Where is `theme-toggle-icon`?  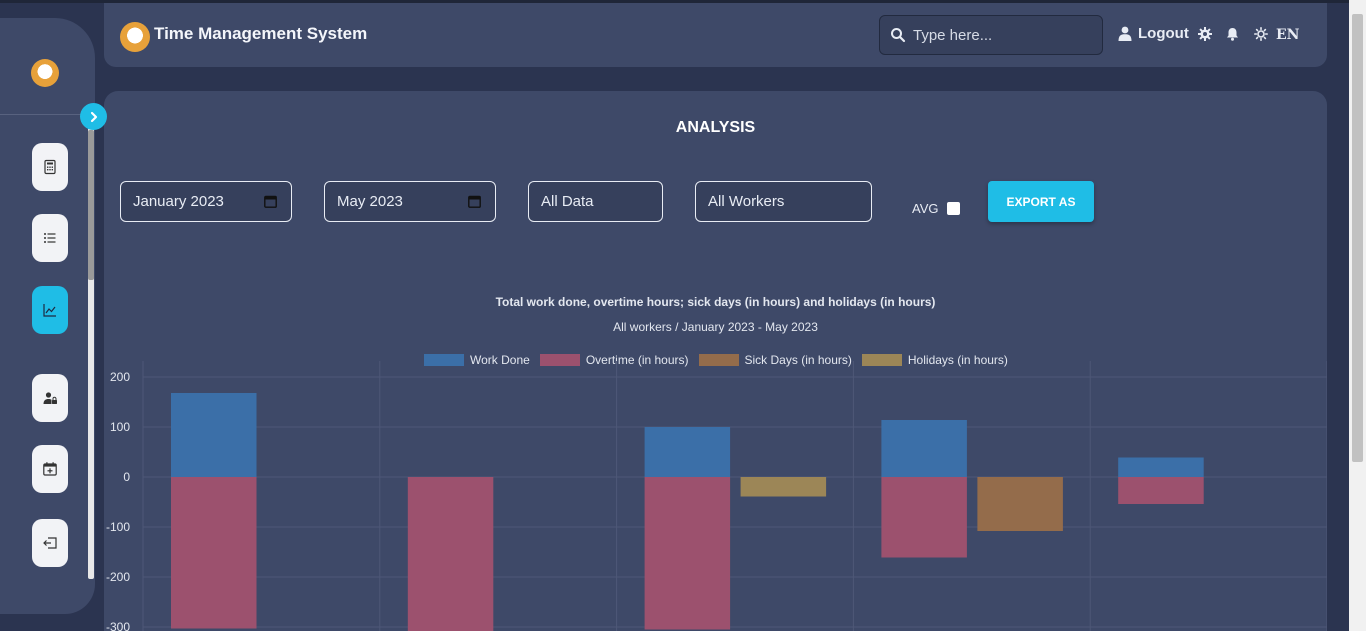
theme-toggle-icon is located at coordinates (1261, 34).